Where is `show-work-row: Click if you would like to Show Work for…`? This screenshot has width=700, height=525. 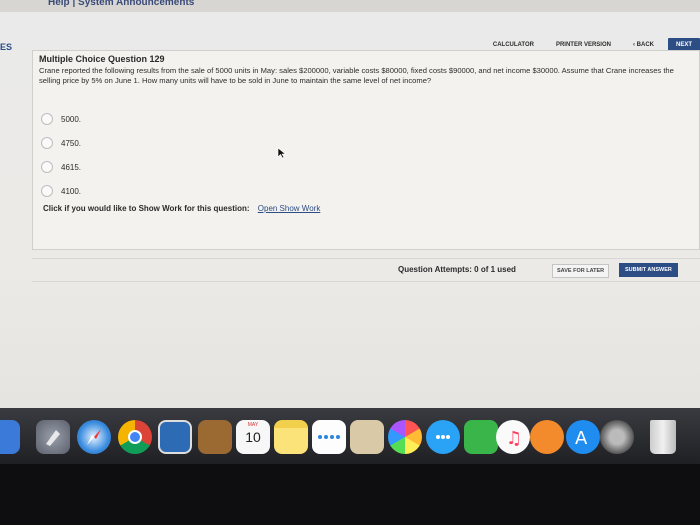 show-work-row: Click if you would like to Show Work for… is located at coordinates (181, 208).